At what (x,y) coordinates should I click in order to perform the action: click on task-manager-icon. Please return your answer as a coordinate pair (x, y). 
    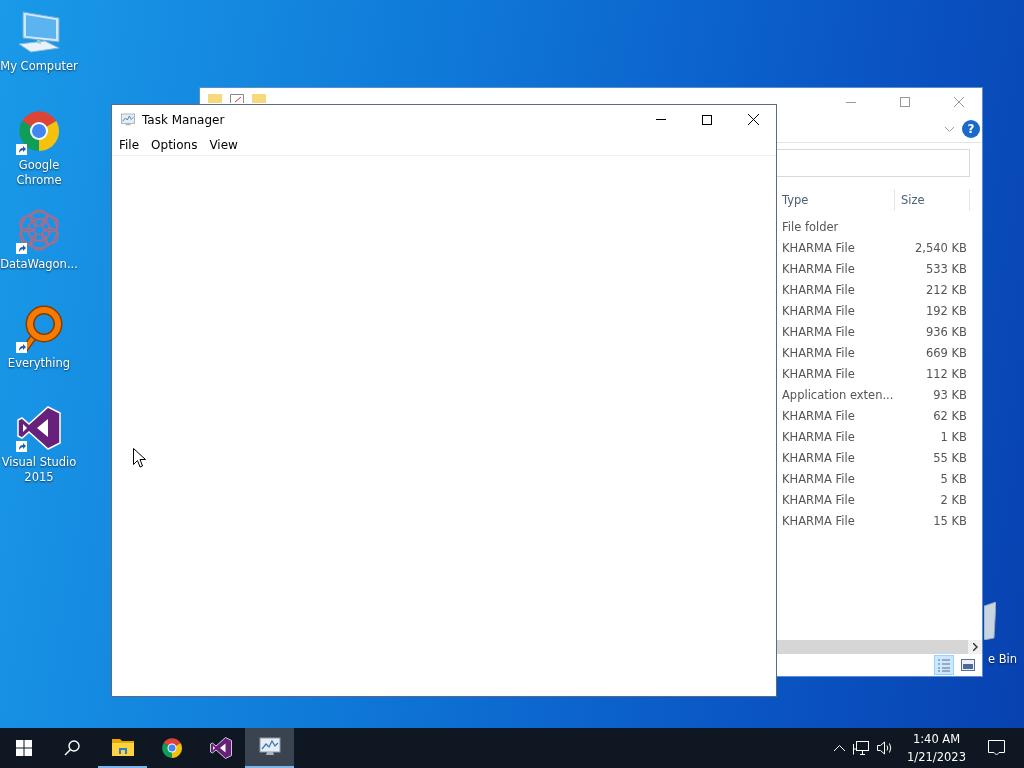
    Looking at the image, I should click on (128, 119).